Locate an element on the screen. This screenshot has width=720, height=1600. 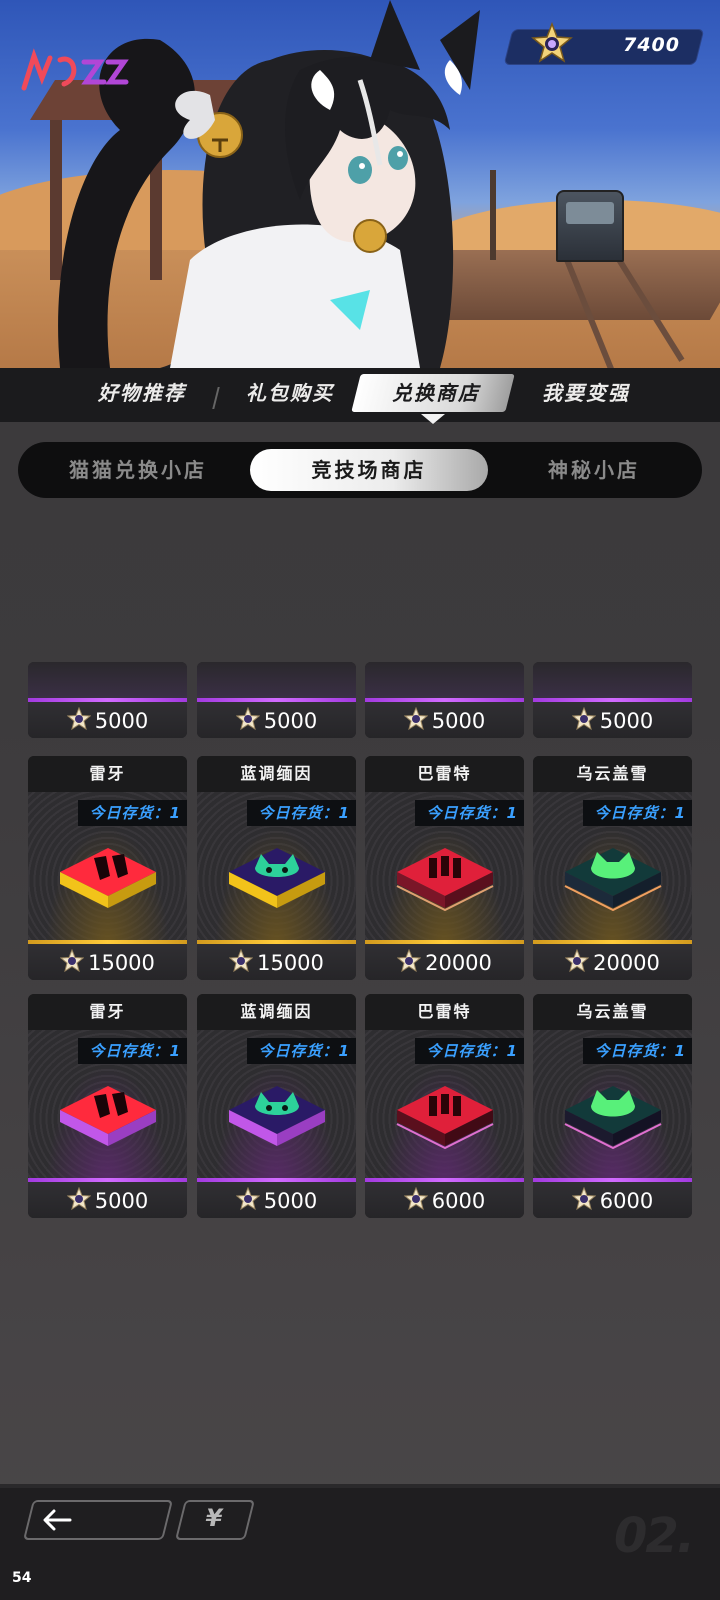
shop-item-card: 雷牙 今日存货：1 15000 is located at coordinates (107, 868).